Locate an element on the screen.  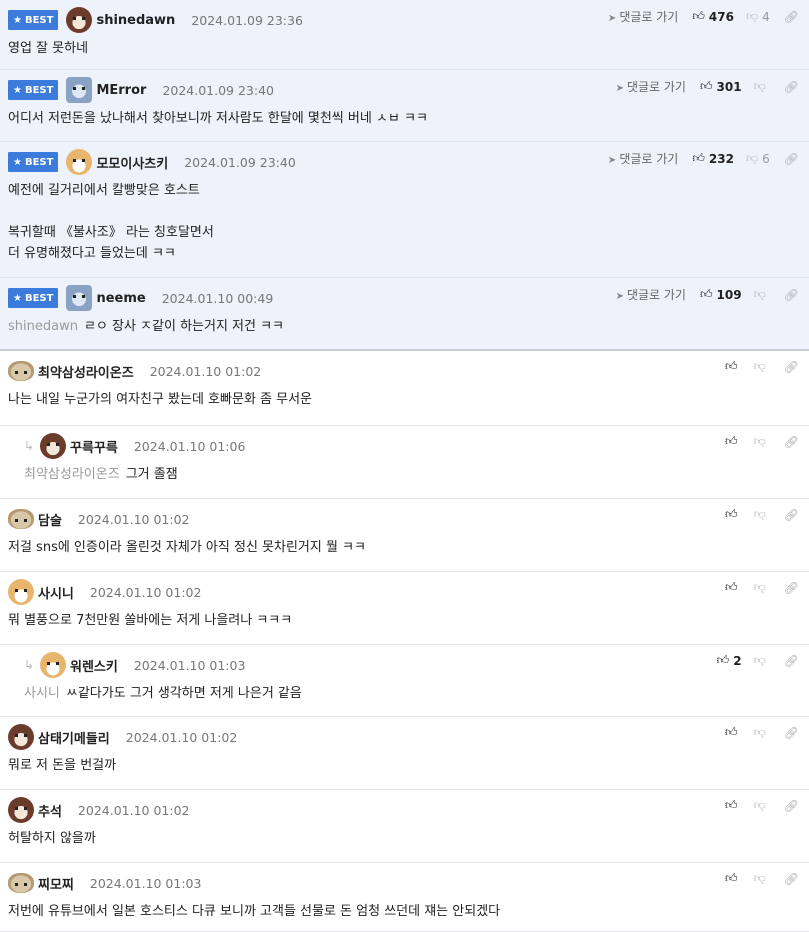
author-nickname: 삼태기메들리 is located at coordinates (74, 737).